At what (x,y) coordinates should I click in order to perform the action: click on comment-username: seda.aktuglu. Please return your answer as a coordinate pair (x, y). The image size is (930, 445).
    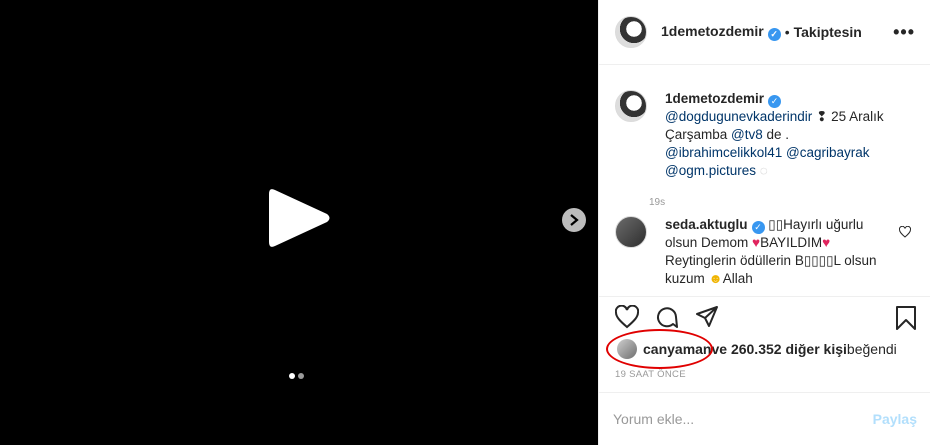
    Looking at the image, I should click on (706, 224).